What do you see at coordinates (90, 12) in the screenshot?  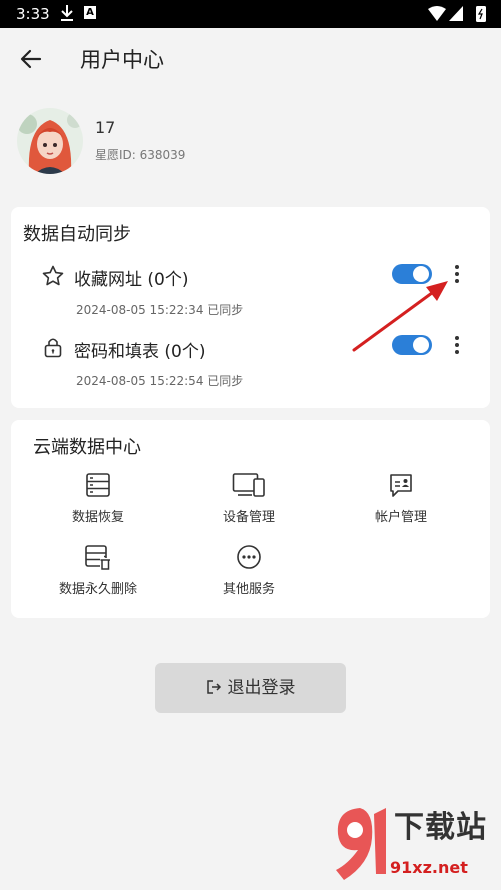 I see `app-notification-icon: A` at bounding box center [90, 12].